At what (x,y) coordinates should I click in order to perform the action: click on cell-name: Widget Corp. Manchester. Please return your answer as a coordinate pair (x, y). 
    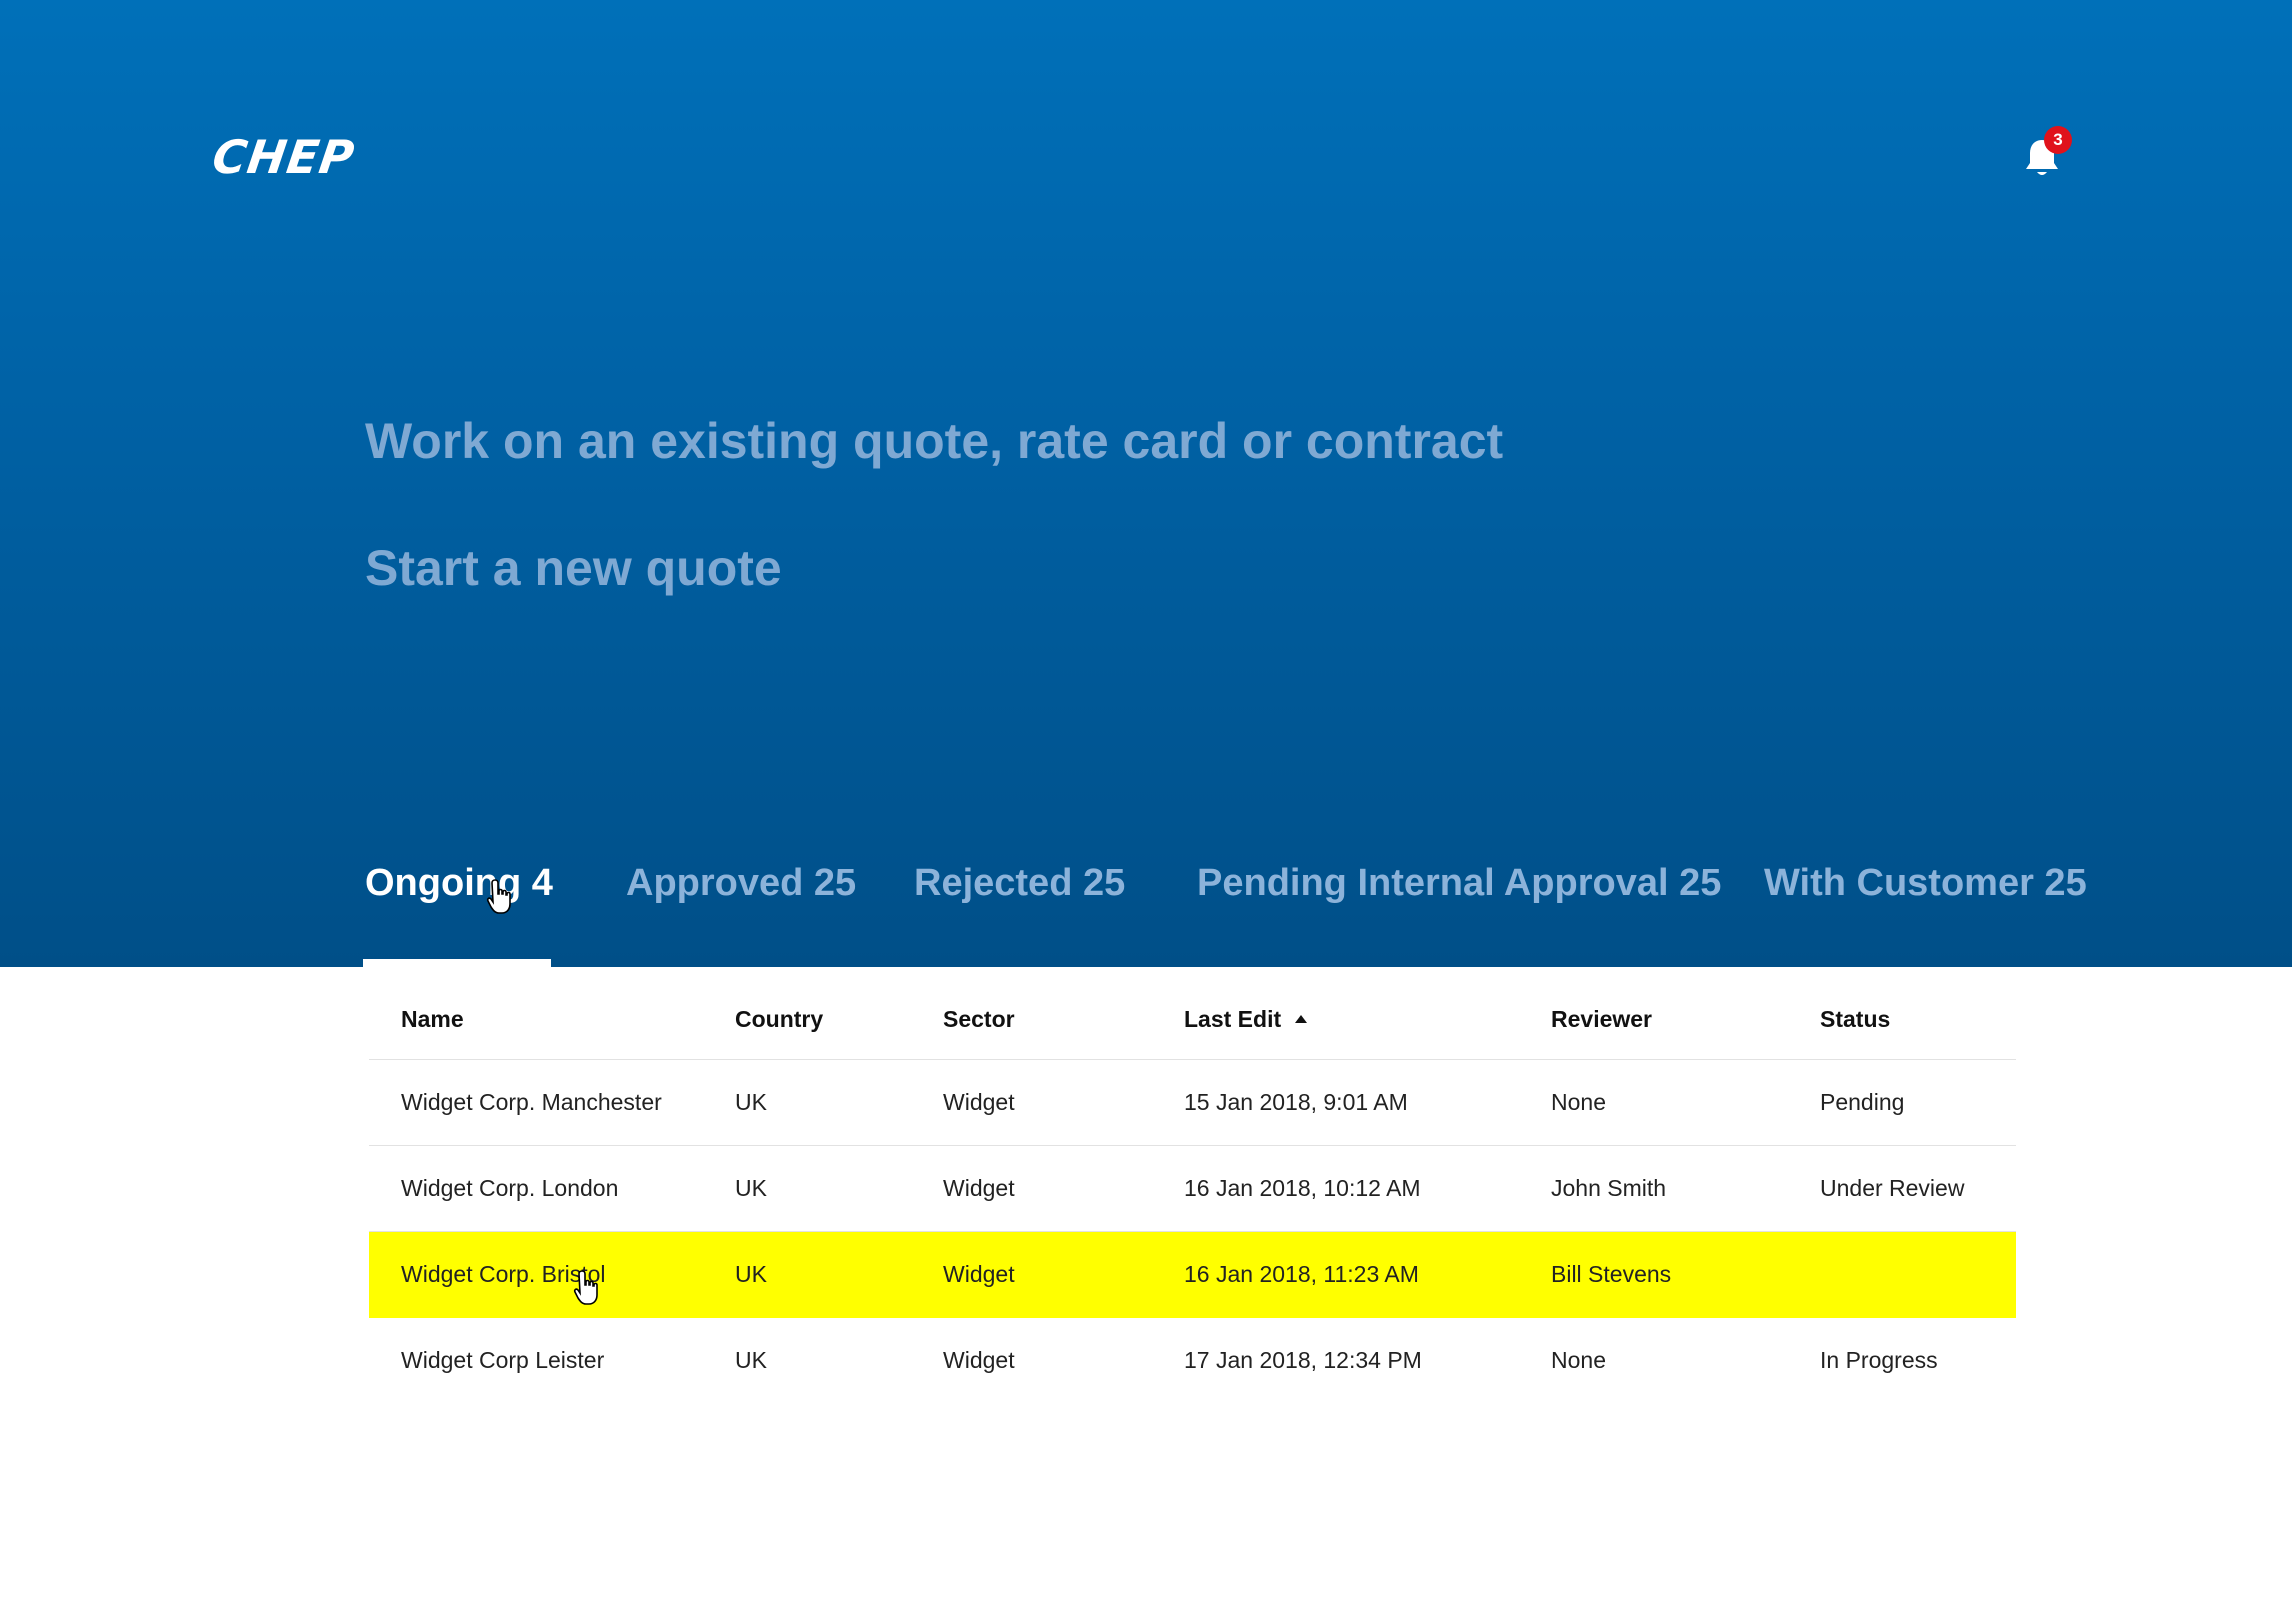
    Looking at the image, I should click on (531, 1102).